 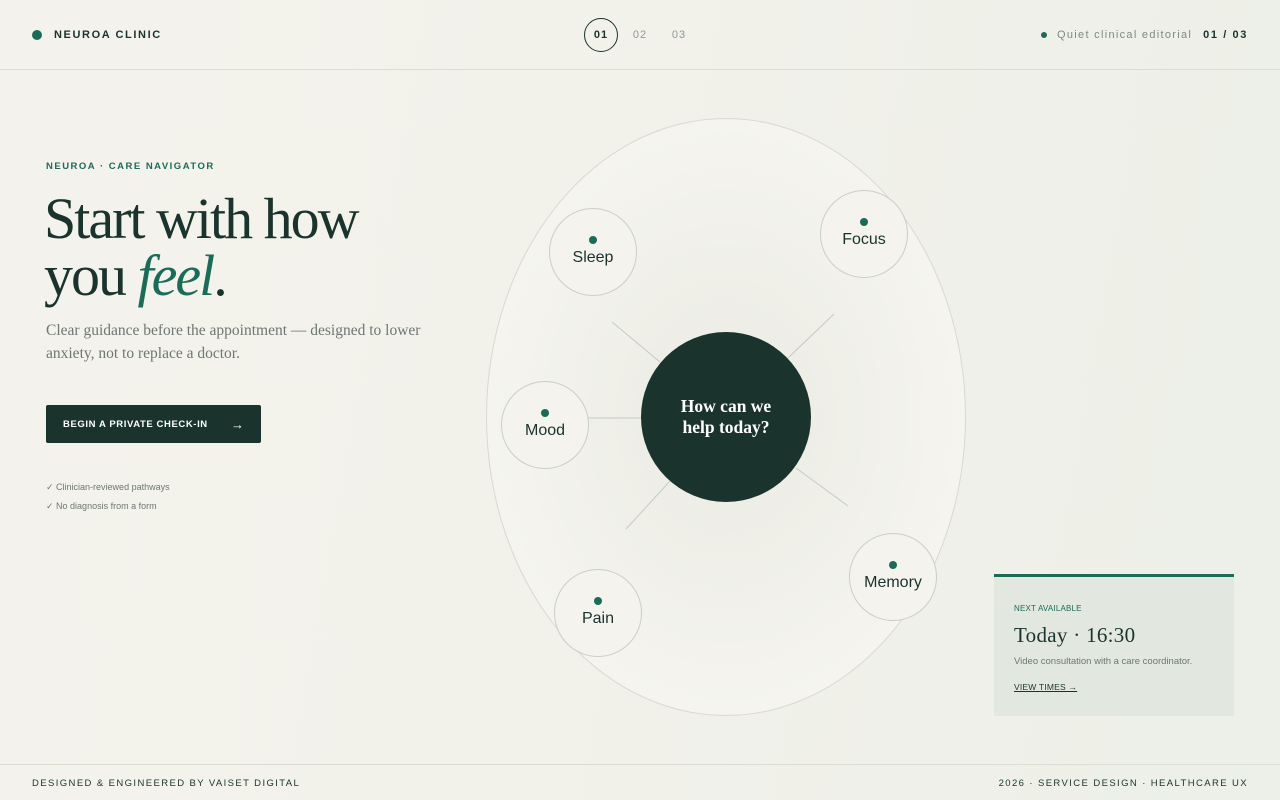 What do you see at coordinates (1075, 635) in the screenshot?
I see `next-available-time: Today · 16:30` at bounding box center [1075, 635].